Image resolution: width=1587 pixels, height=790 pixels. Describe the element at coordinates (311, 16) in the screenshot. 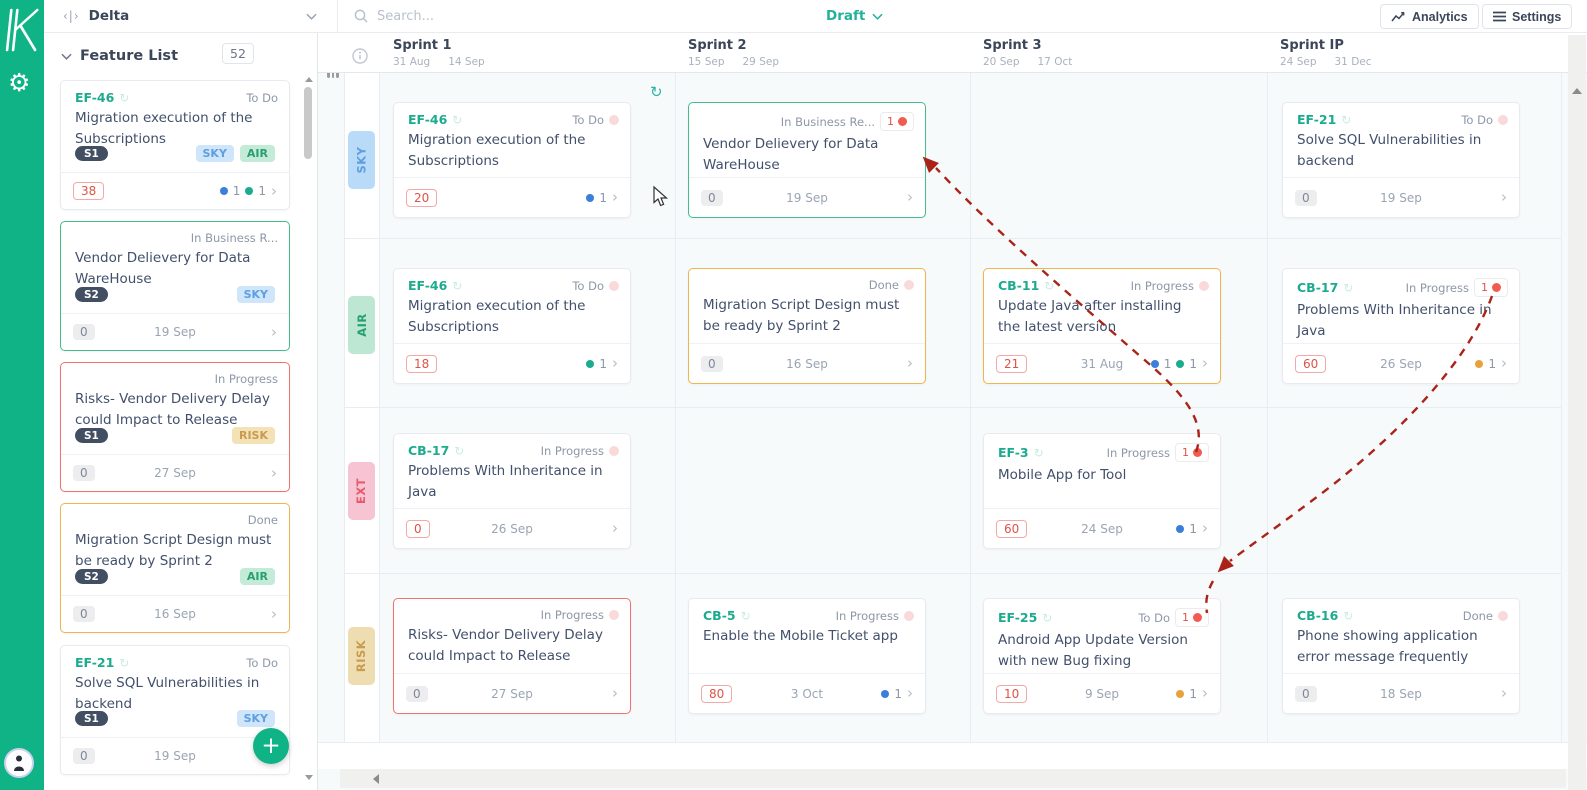

I see `project-dropdown-chevron` at that location.